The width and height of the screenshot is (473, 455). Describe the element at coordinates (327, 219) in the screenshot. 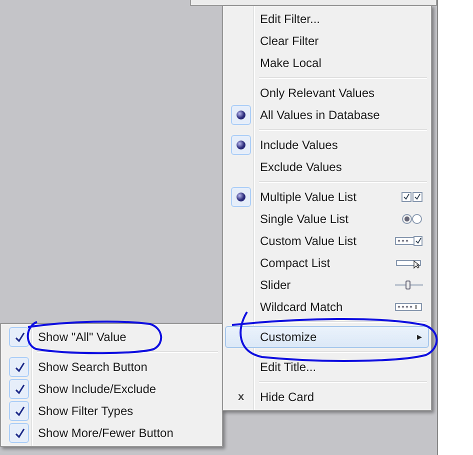

I see `menu-item: Single Value List` at that location.